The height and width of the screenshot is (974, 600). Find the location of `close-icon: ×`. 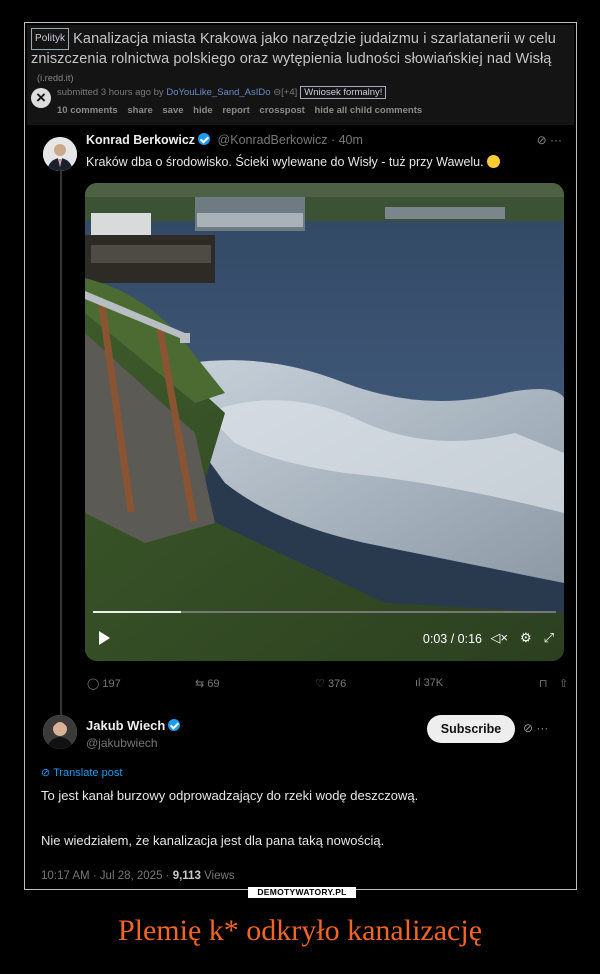

close-icon: × is located at coordinates (41, 98).